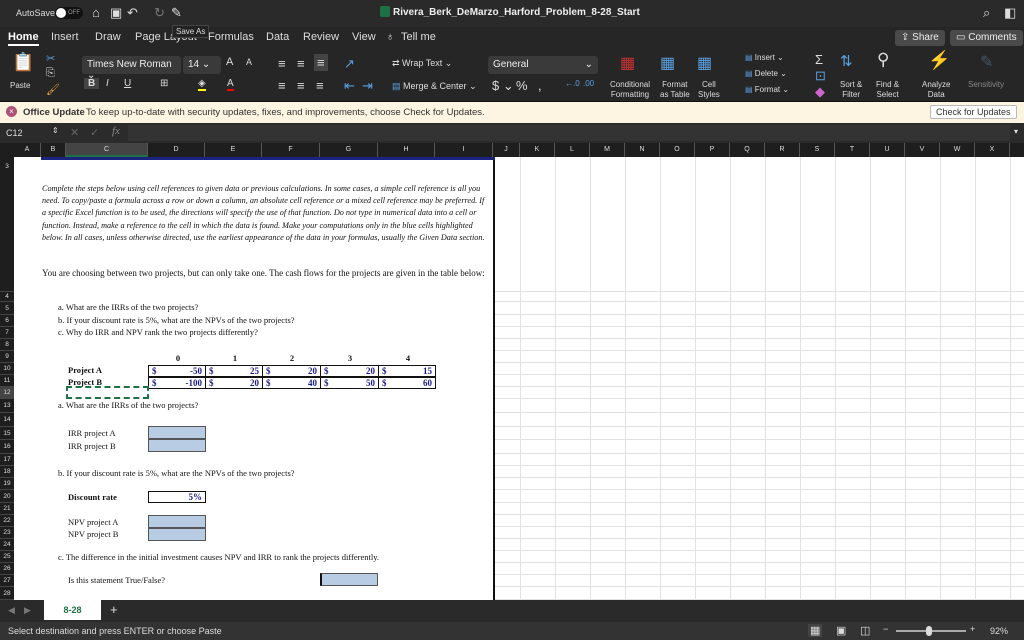 Image resolution: width=1024 pixels, height=640 pixels. Describe the element at coordinates (607, 150) in the screenshot. I see `column-header-M: M` at that location.